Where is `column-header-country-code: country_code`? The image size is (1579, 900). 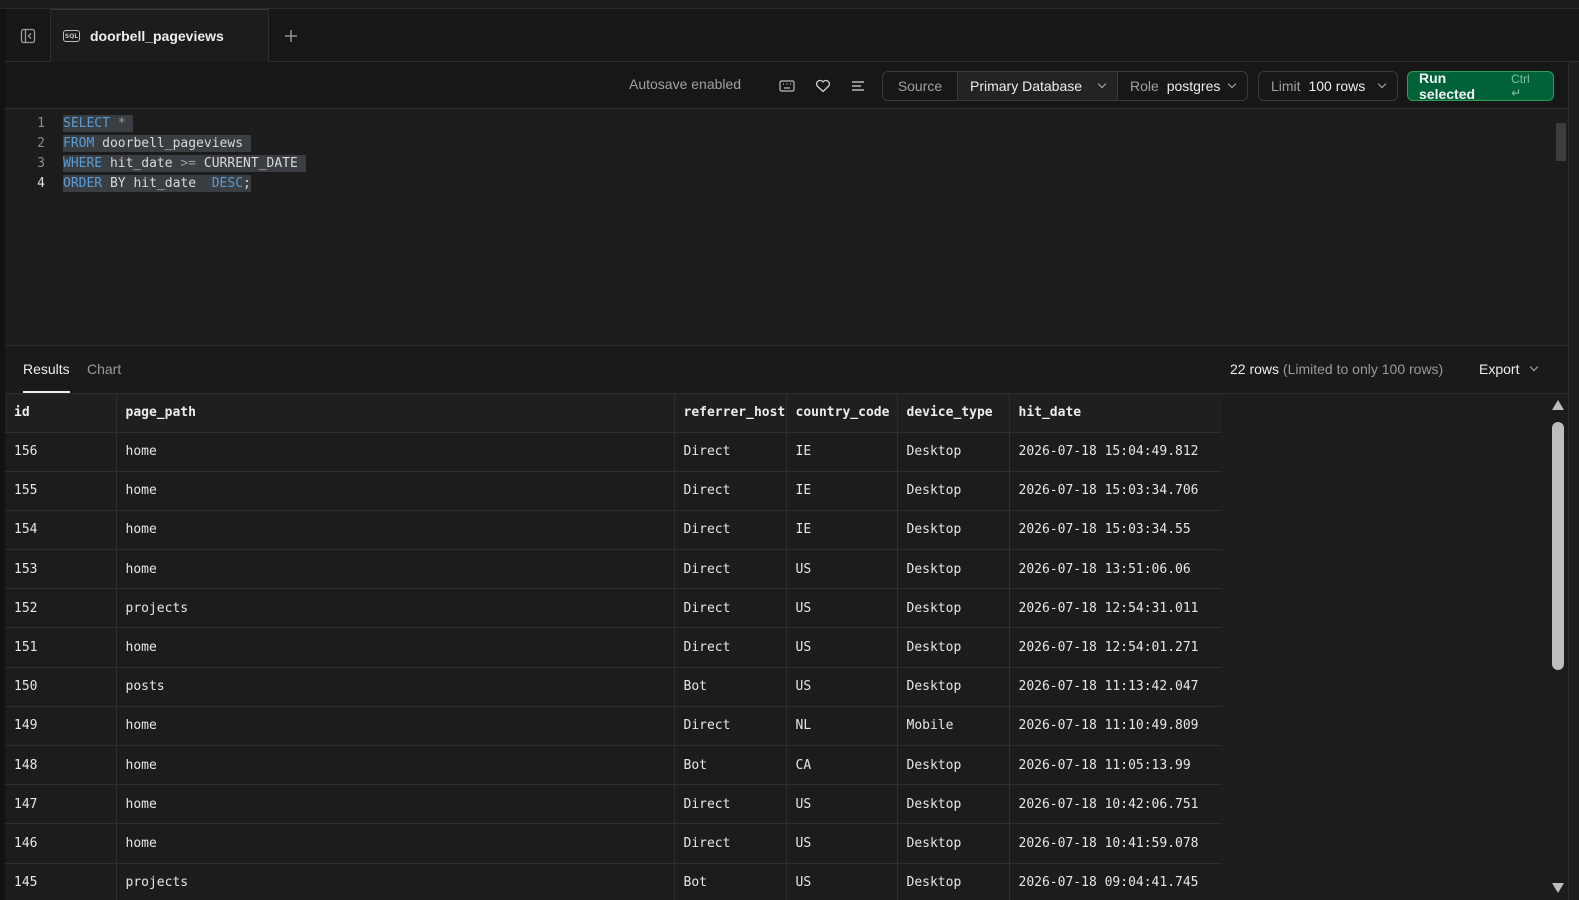 column-header-country-code: country_code is located at coordinates (842, 413).